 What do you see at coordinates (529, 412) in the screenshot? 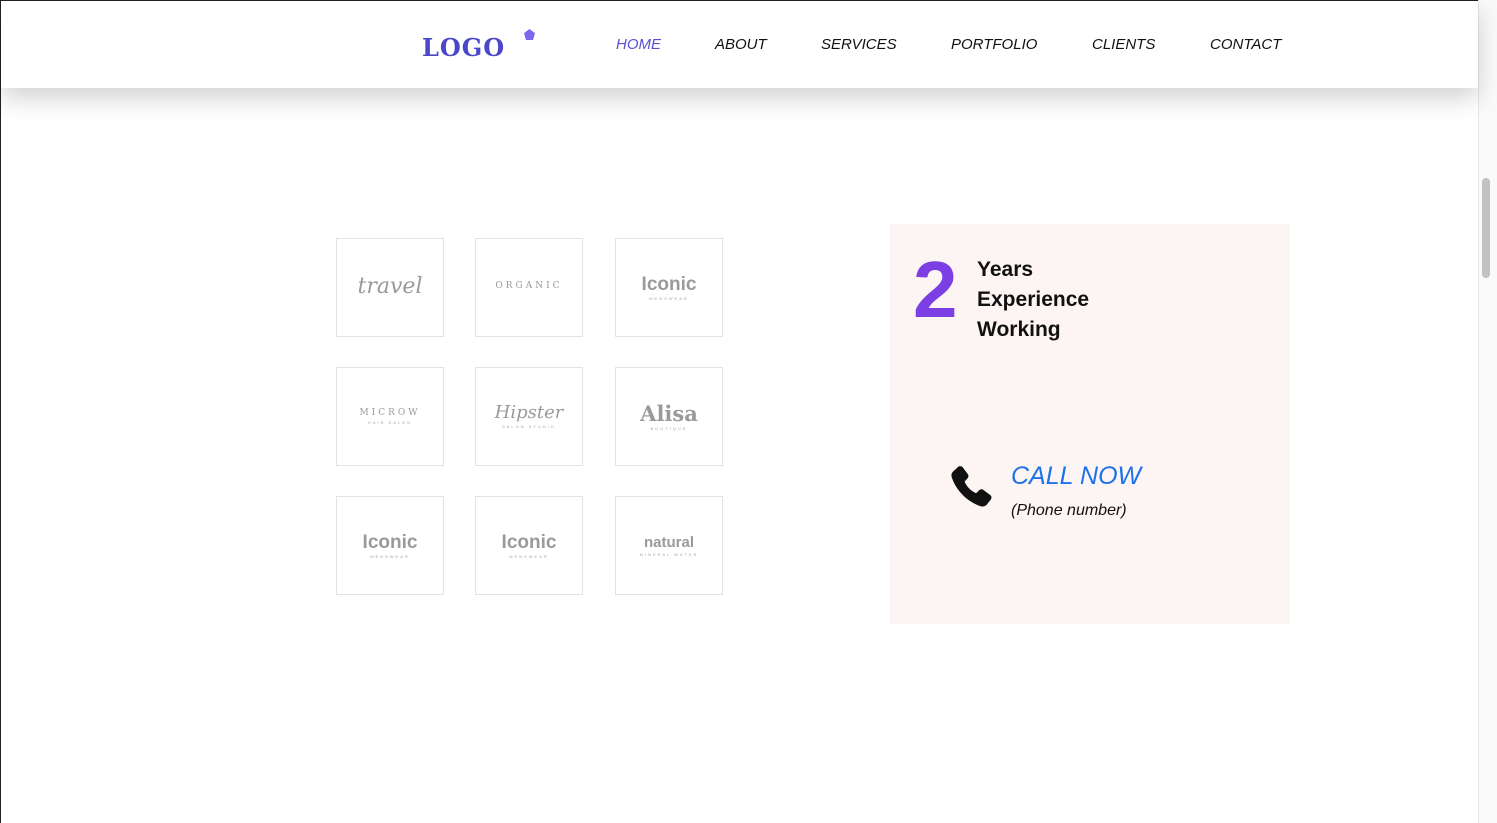
I see `client-logo-text: Hipster` at bounding box center [529, 412].